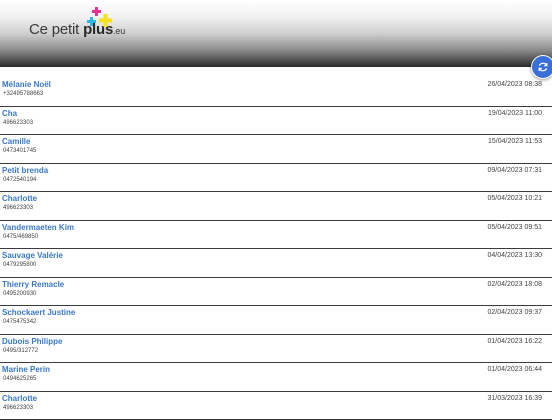  I want to click on logo: Ce petit plus.eu, so click(79, 23).